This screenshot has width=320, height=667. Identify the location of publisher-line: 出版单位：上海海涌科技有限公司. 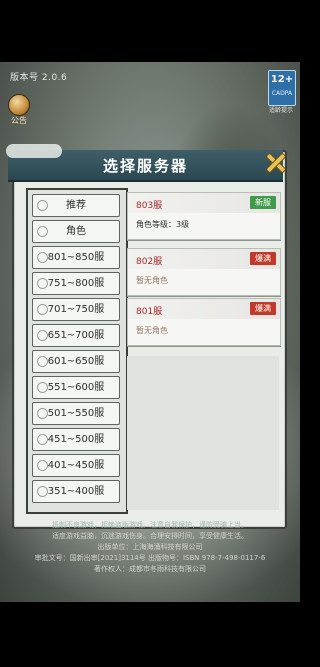
(150, 547).